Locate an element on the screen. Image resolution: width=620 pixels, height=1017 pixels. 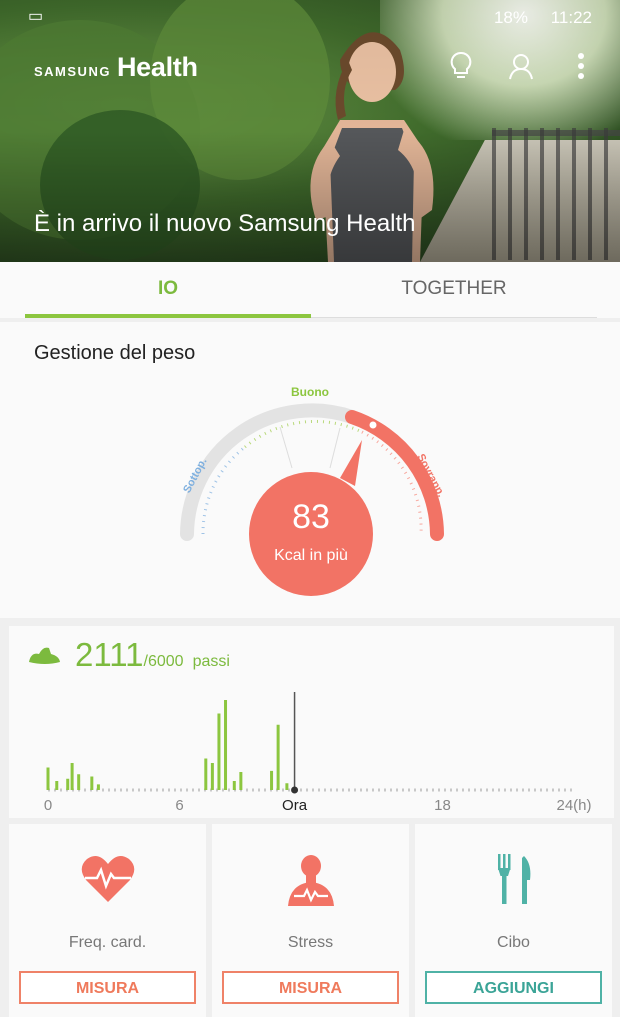
food-label: Cibo is located at coordinates (513, 942).